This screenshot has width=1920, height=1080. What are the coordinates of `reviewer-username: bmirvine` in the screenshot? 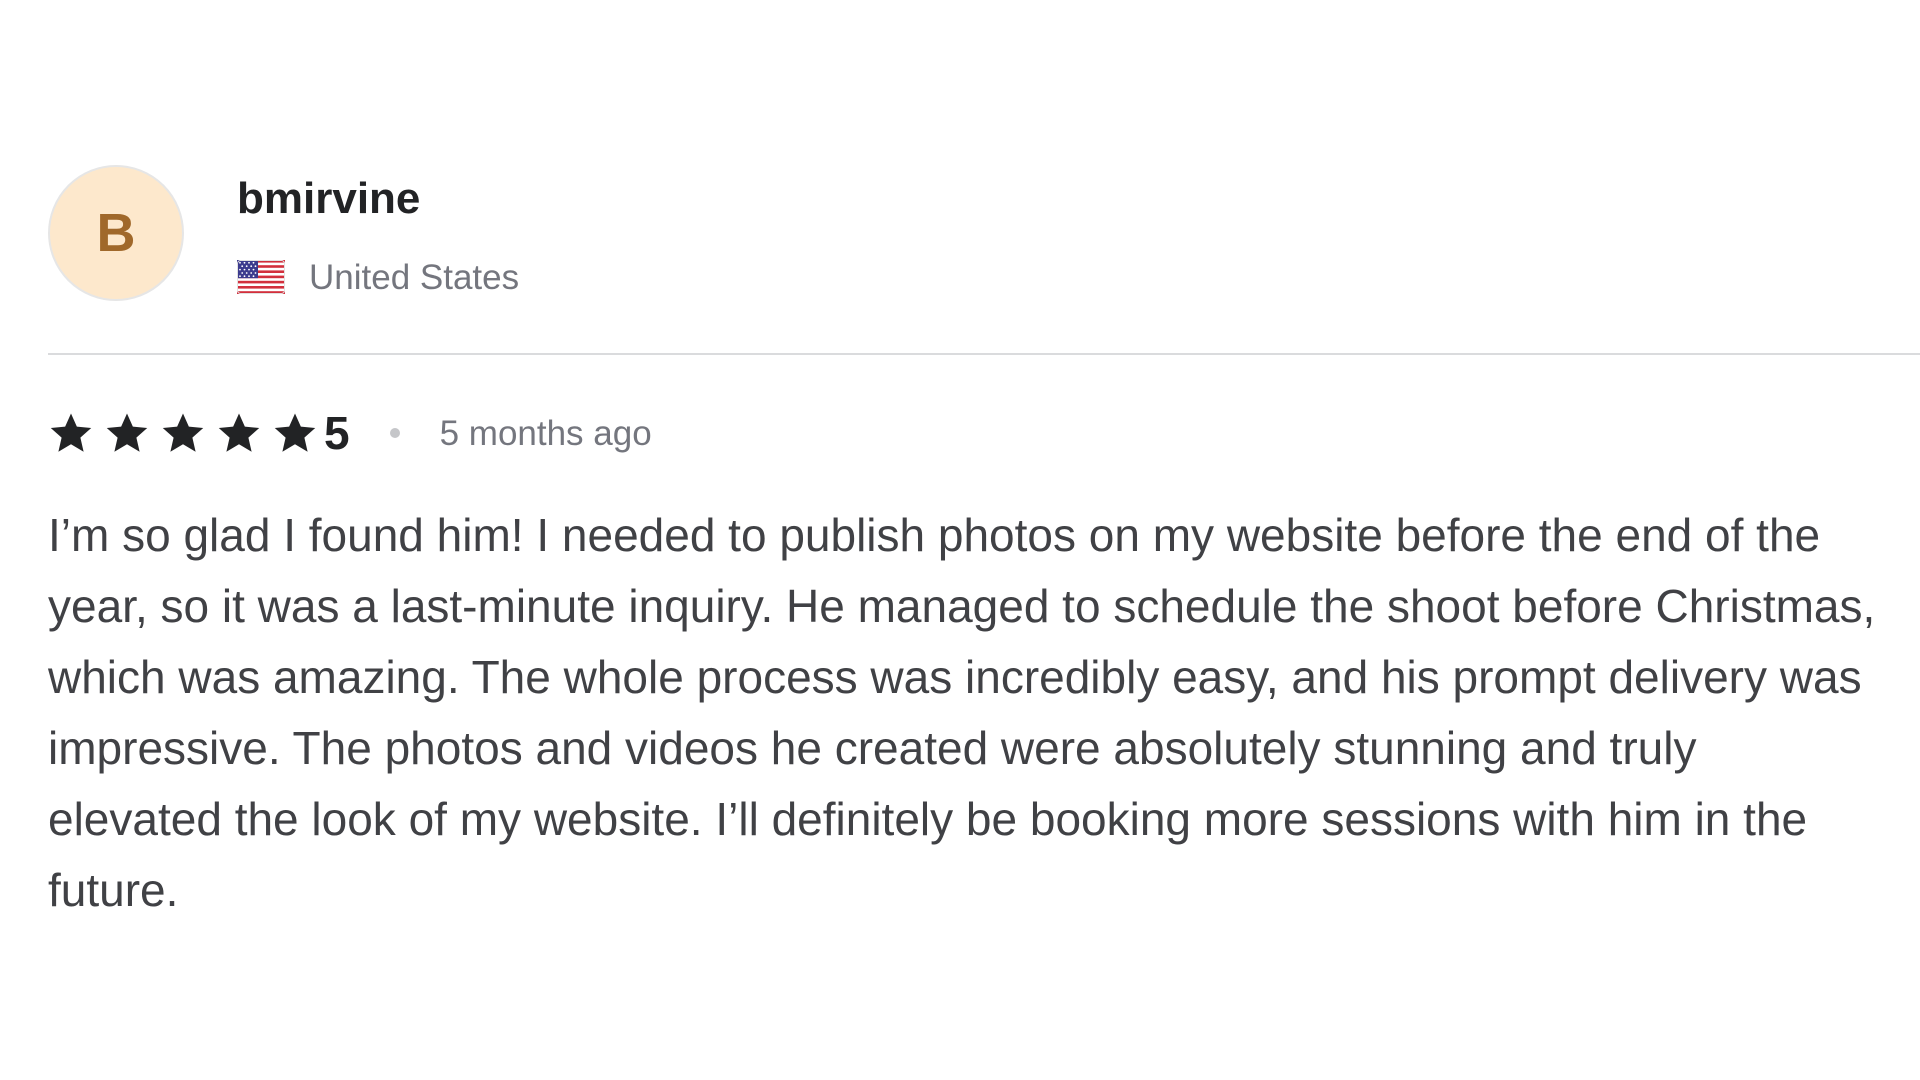 It's located at (328, 199).